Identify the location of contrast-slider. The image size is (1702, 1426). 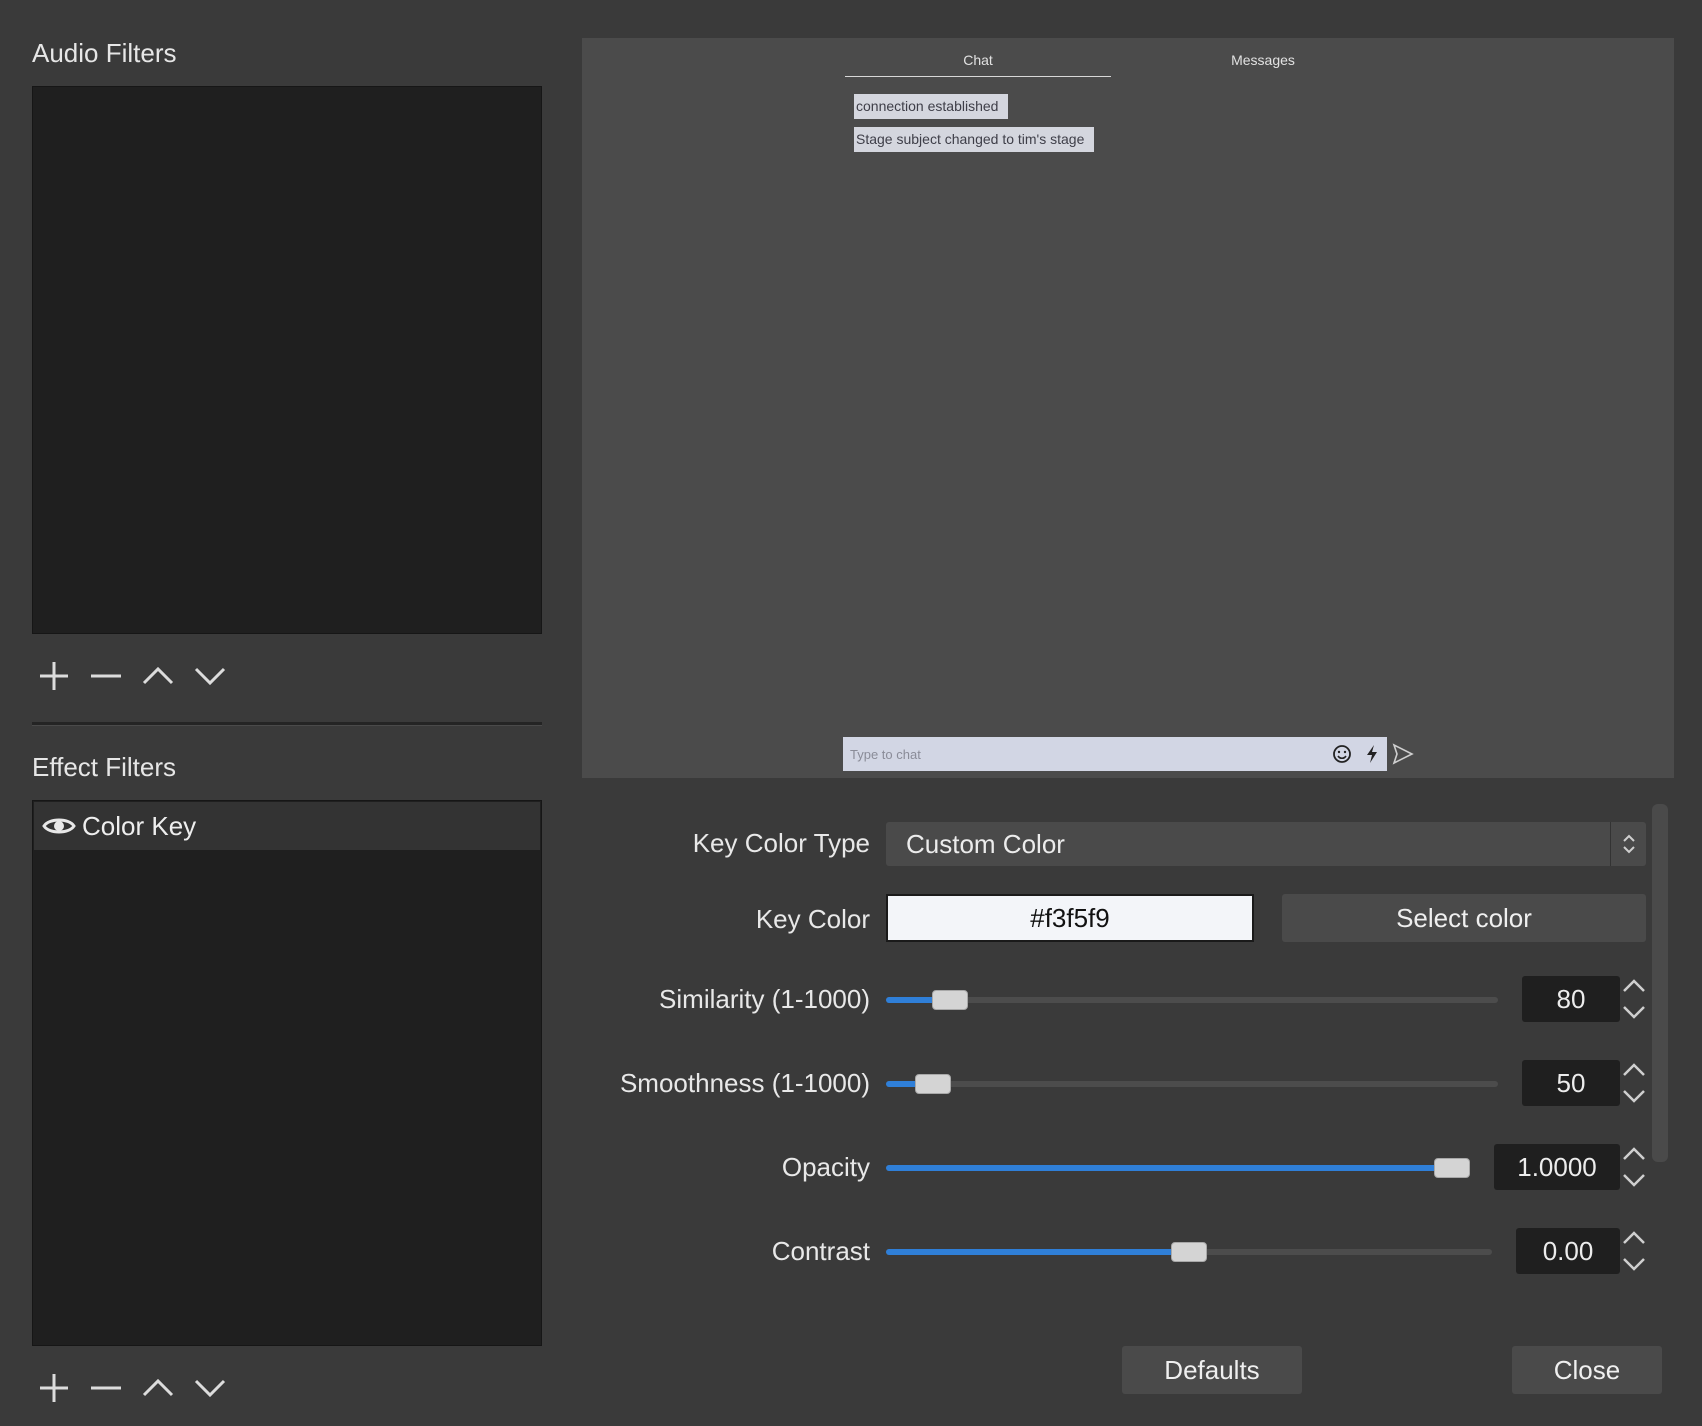
(1189, 1252).